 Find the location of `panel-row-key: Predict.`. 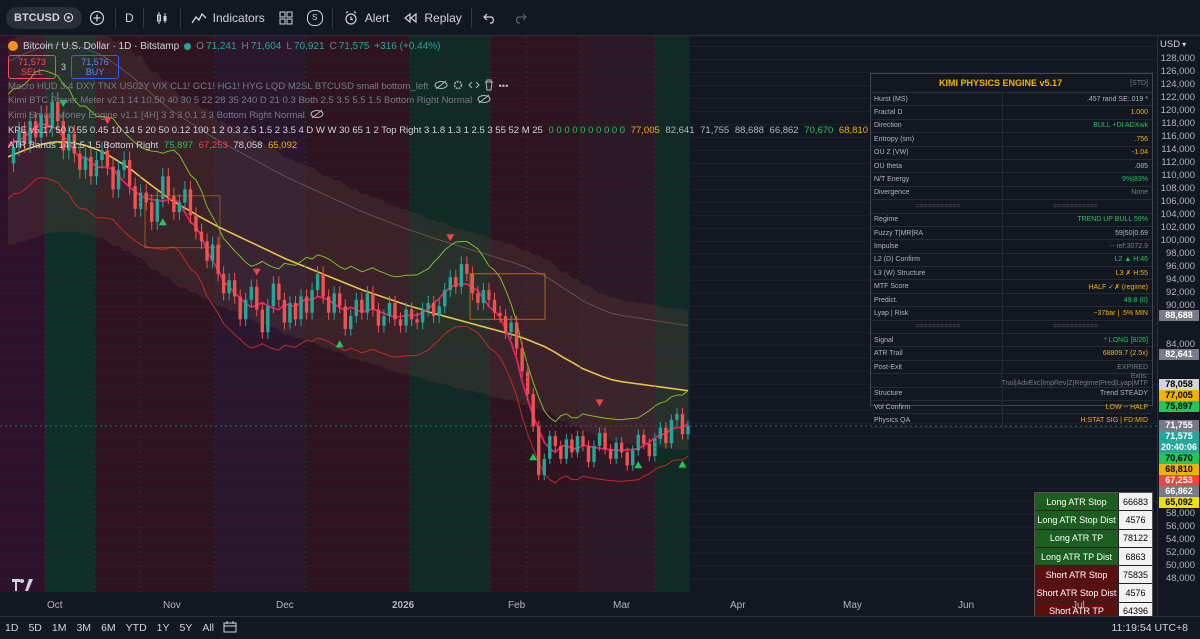

panel-row-key: Predict. is located at coordinates (937, 300).